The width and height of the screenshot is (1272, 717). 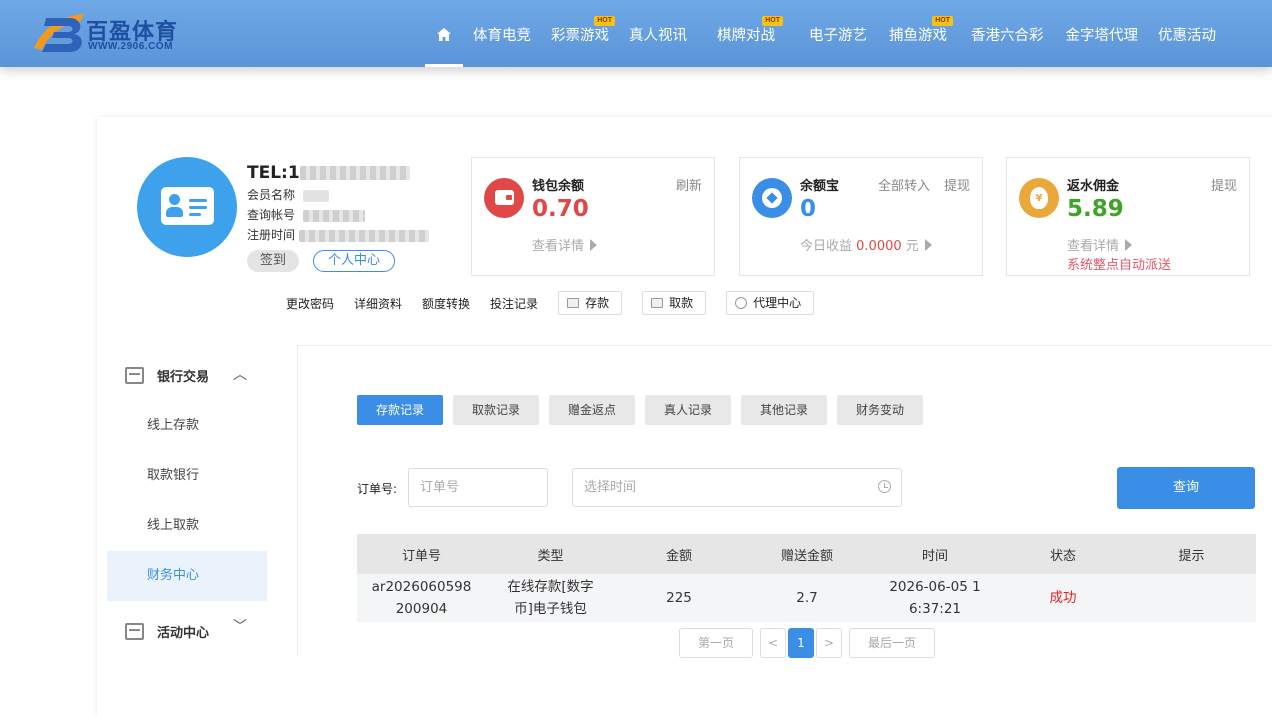 What do you see at coordinates (187, 576) in the screenshot?
I see `sidebar-item-finance-center: 财务中心` at bounding box center [187, 576].